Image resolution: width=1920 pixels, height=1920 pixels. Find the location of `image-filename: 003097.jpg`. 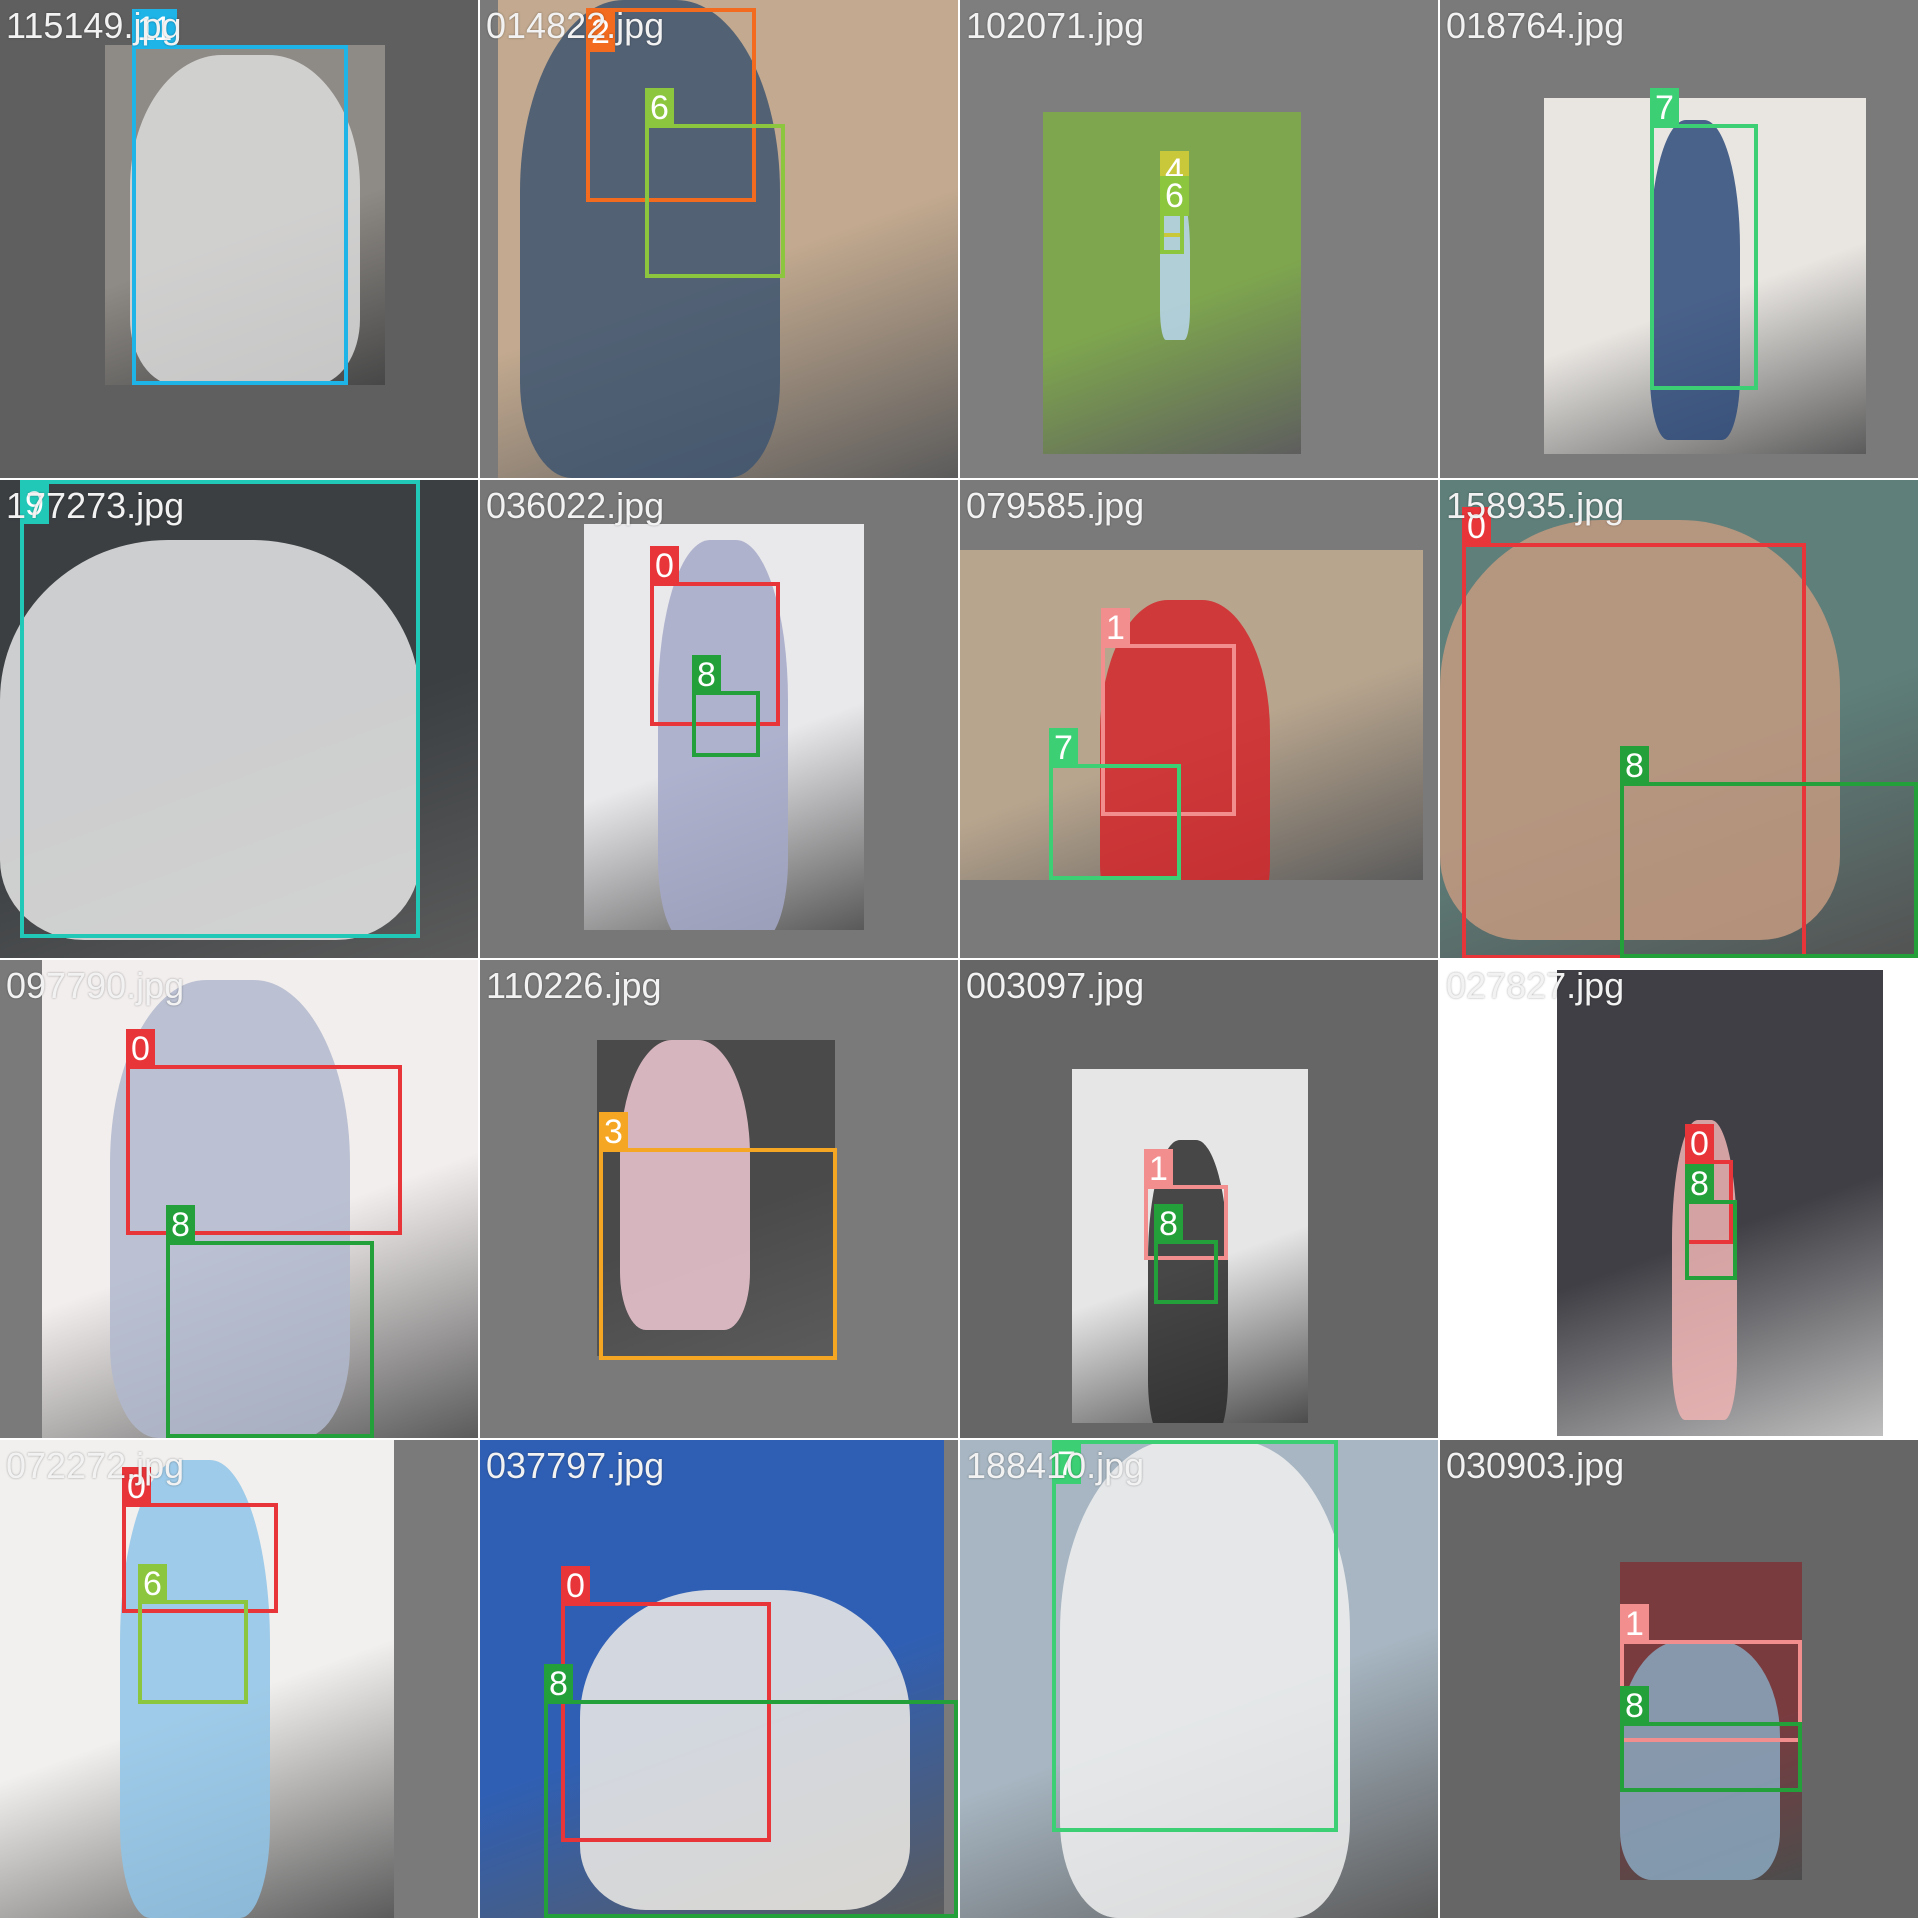

image-filename: 003097.jpg is located at coordinates (1055, 985).